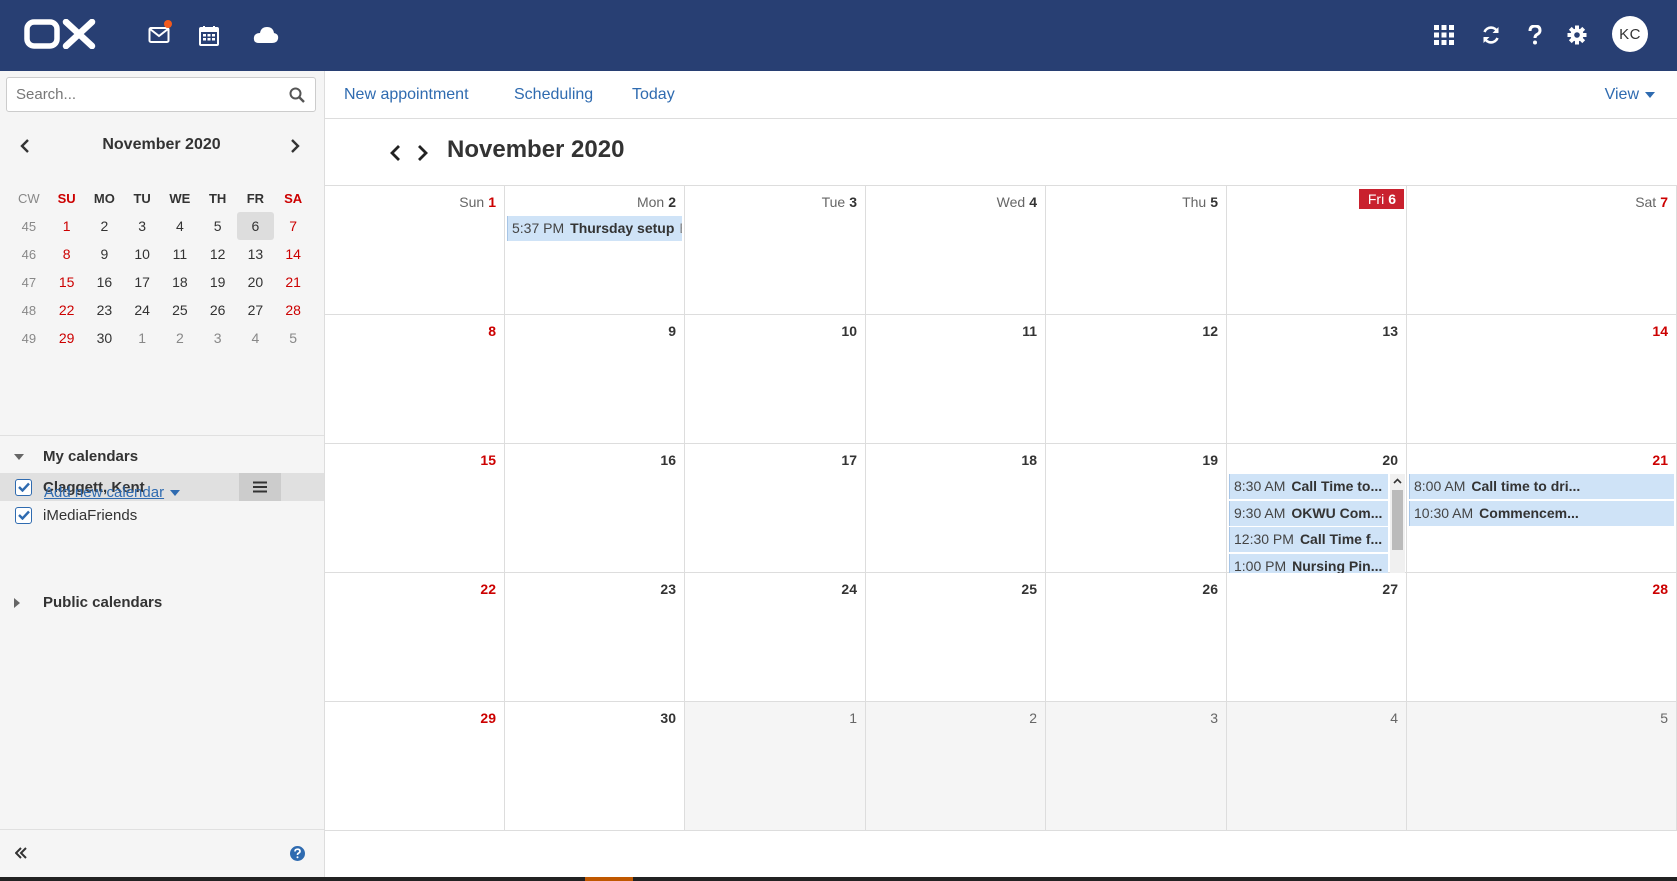  I want to click on mini-calendar-day: 15, so click(67, 282).